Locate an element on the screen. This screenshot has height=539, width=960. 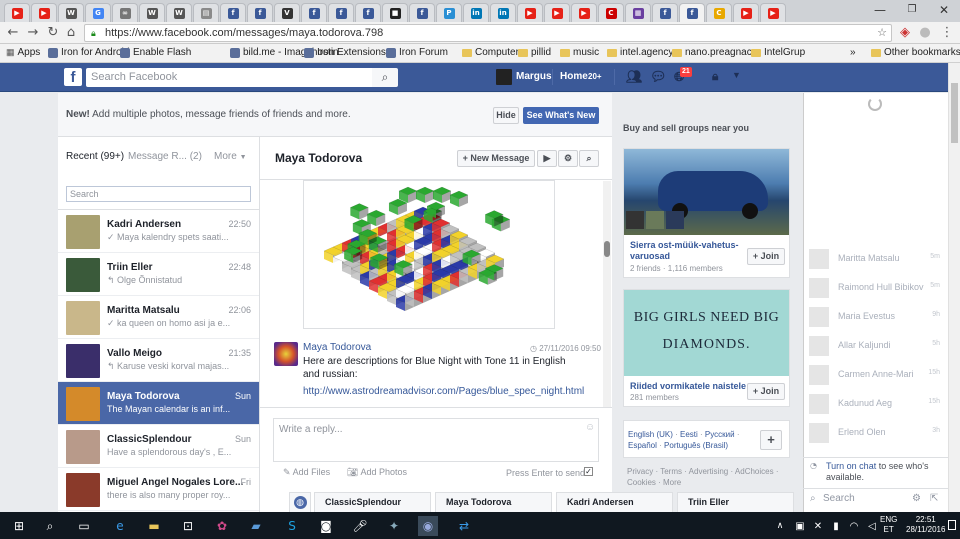
input-language: ENG ET is located at coordinates (888, 525).